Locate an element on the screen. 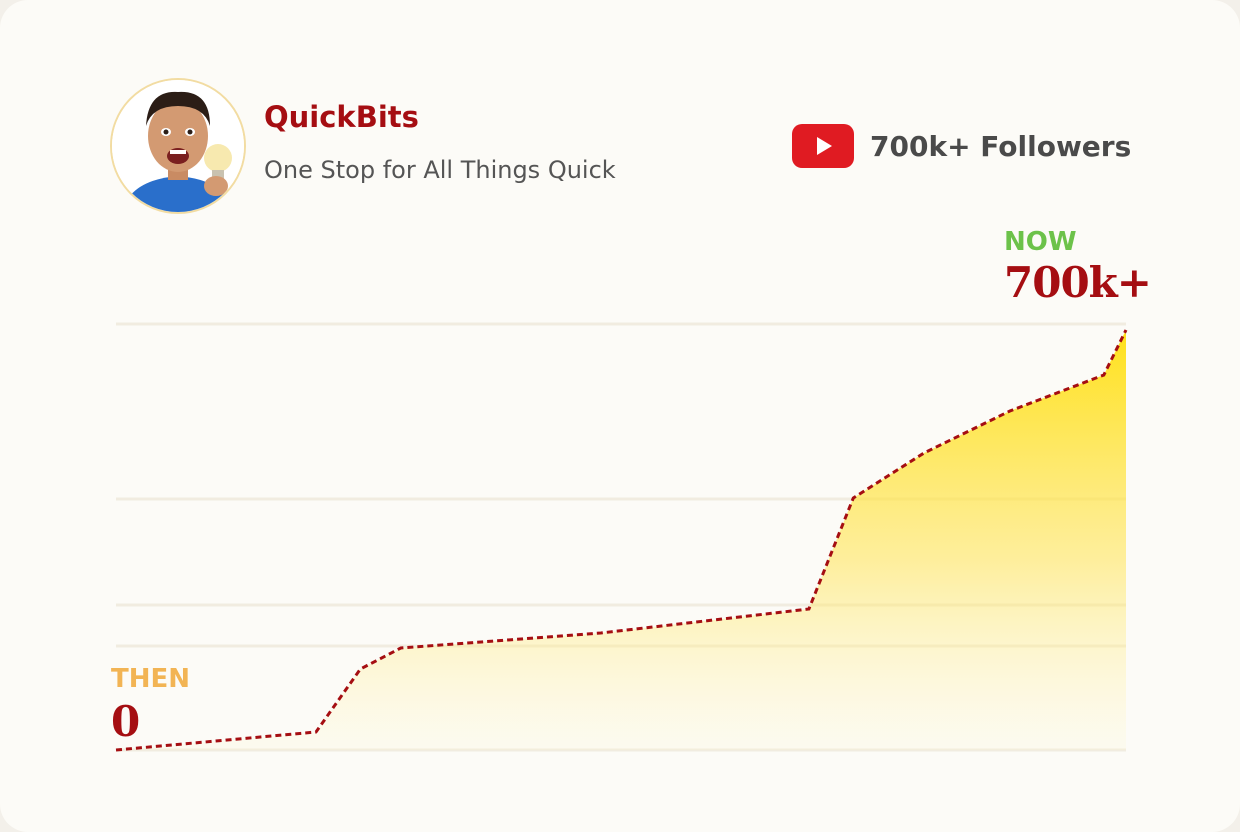 The image size is (1240, 832). then-value: 0 is located at coordinates (126, 721).